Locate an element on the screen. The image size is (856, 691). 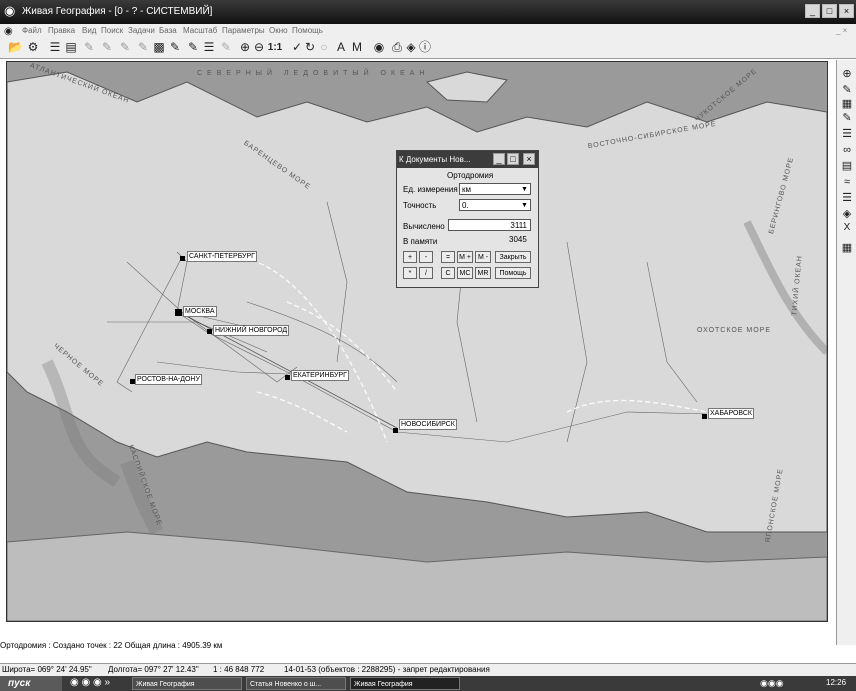
menu-window: Окно is located at coordinates (278, 30).